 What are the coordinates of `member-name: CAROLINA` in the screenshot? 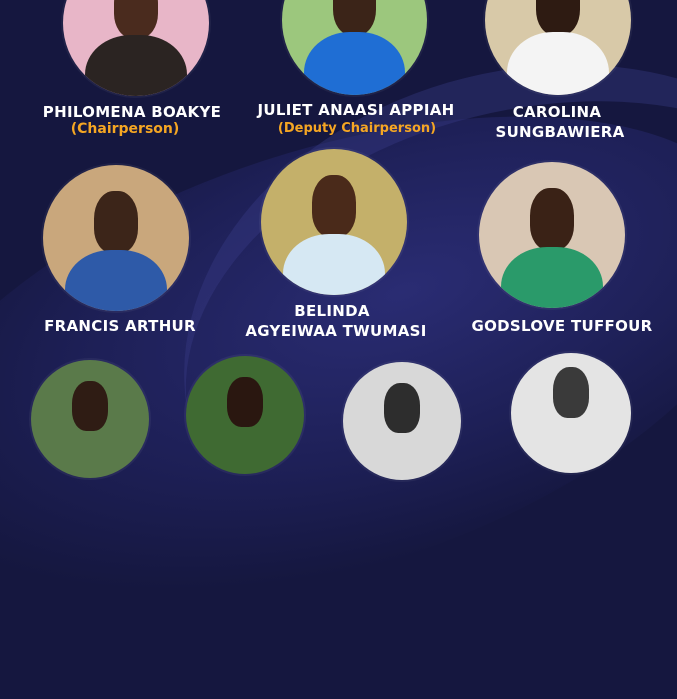 It's located at (557, 112).